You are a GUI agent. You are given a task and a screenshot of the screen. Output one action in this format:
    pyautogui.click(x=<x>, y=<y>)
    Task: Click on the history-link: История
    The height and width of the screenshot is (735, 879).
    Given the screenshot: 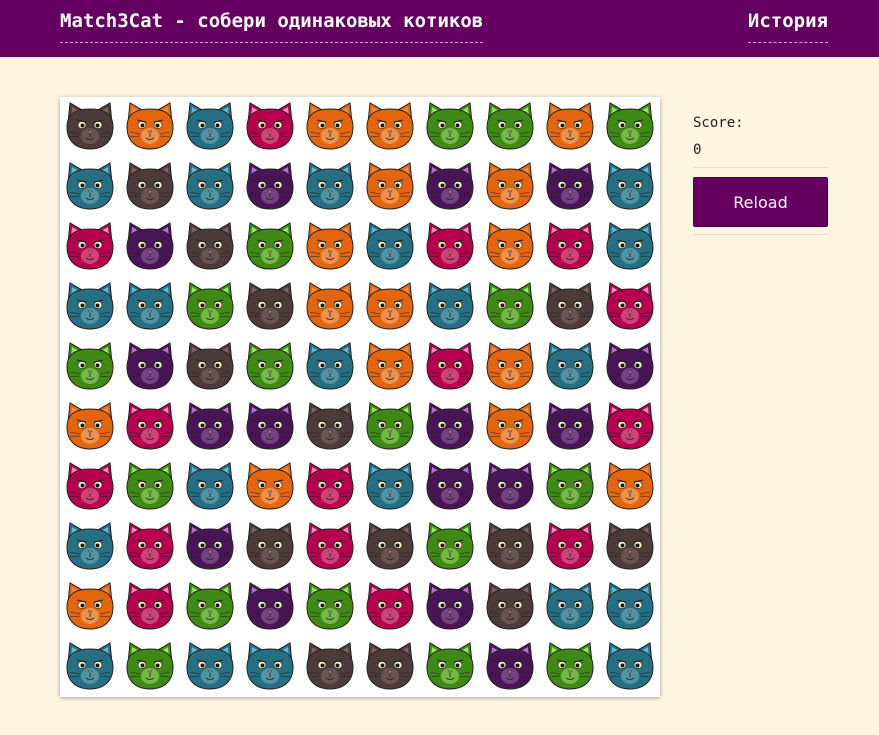 What is the action you would take?
    pyautogui.click(x=787, y=25)
    